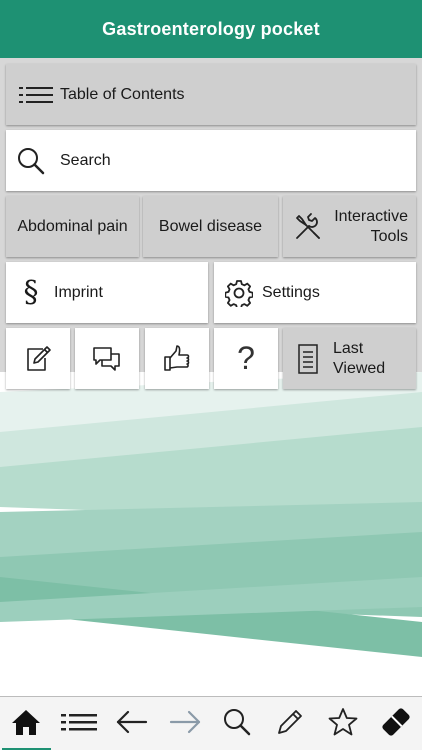 The image size is (422, 750). Describe the element at coordinates (122, 94) in the screenshot. I see `toc-label: Table of Contents` at that location.